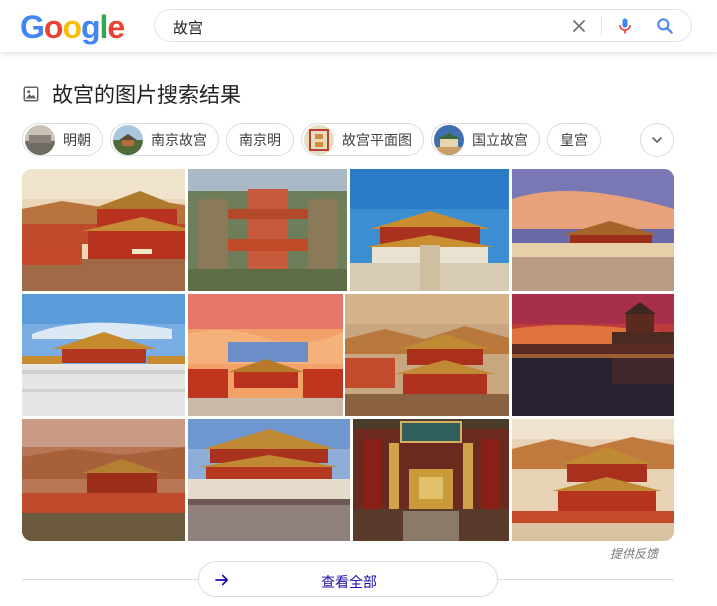 This screenshot has width=717, height=606. I want to click on google-logo: Google, so click(72, 27).